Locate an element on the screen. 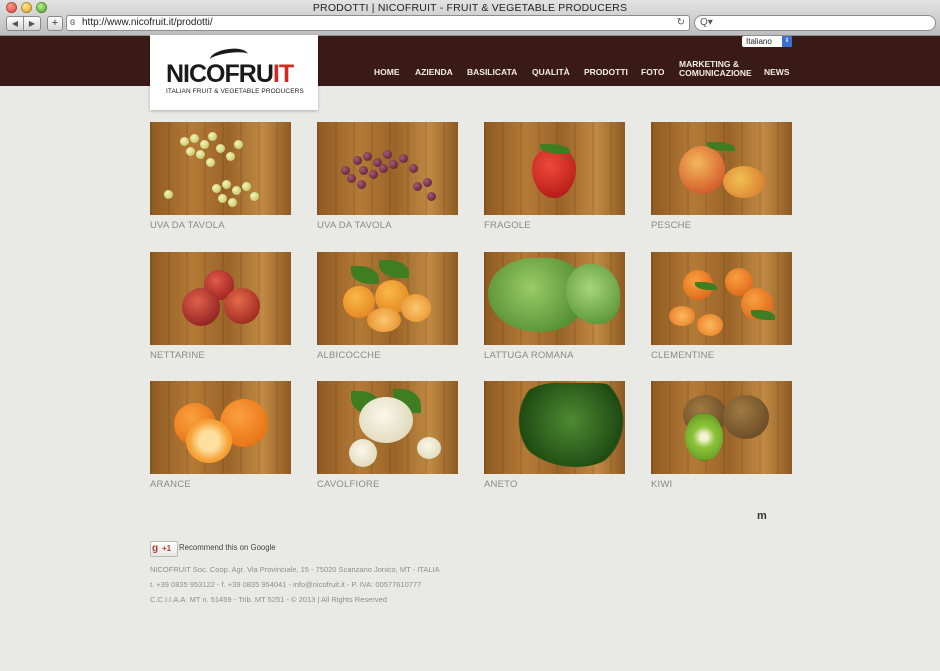  site-favicon-icon: ɞ is located at coordinates (73, 22).